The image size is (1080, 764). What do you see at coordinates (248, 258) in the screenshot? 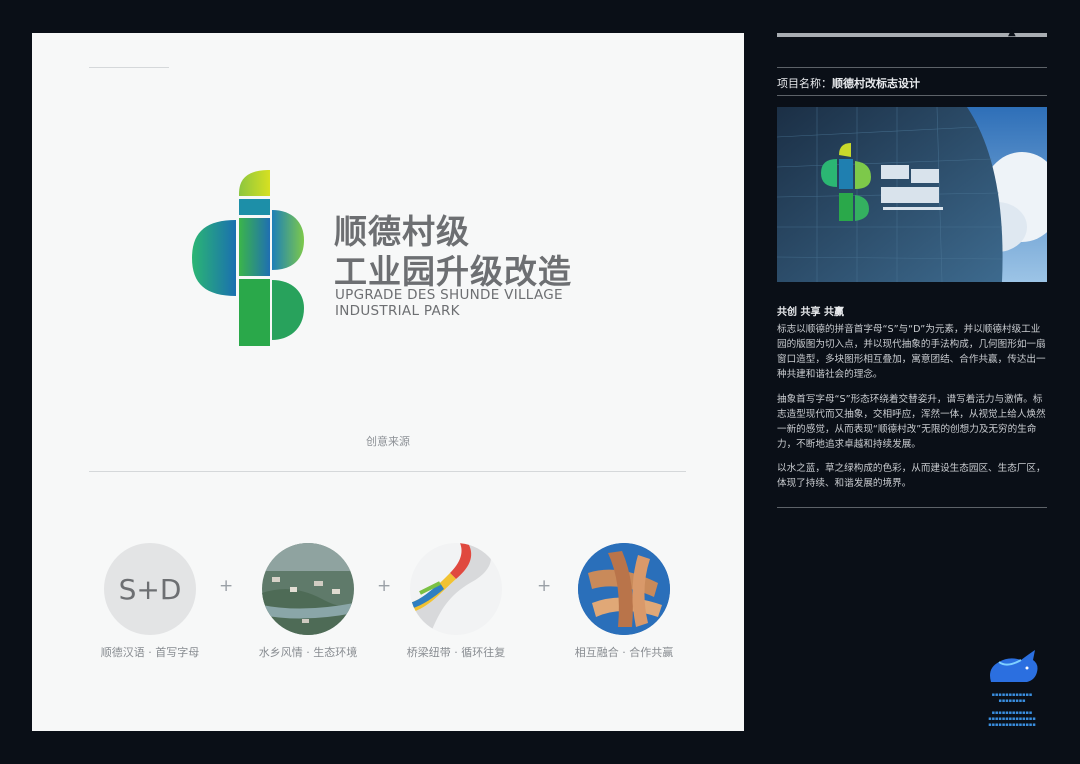
I see `logo-mark-icon` at bounding box center [248, 258].